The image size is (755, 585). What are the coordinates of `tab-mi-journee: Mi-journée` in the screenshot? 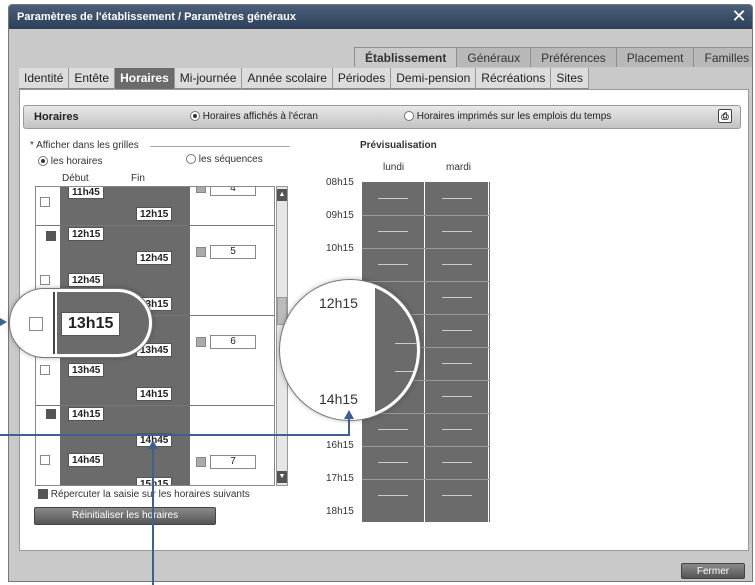 It's located at (209, 78).